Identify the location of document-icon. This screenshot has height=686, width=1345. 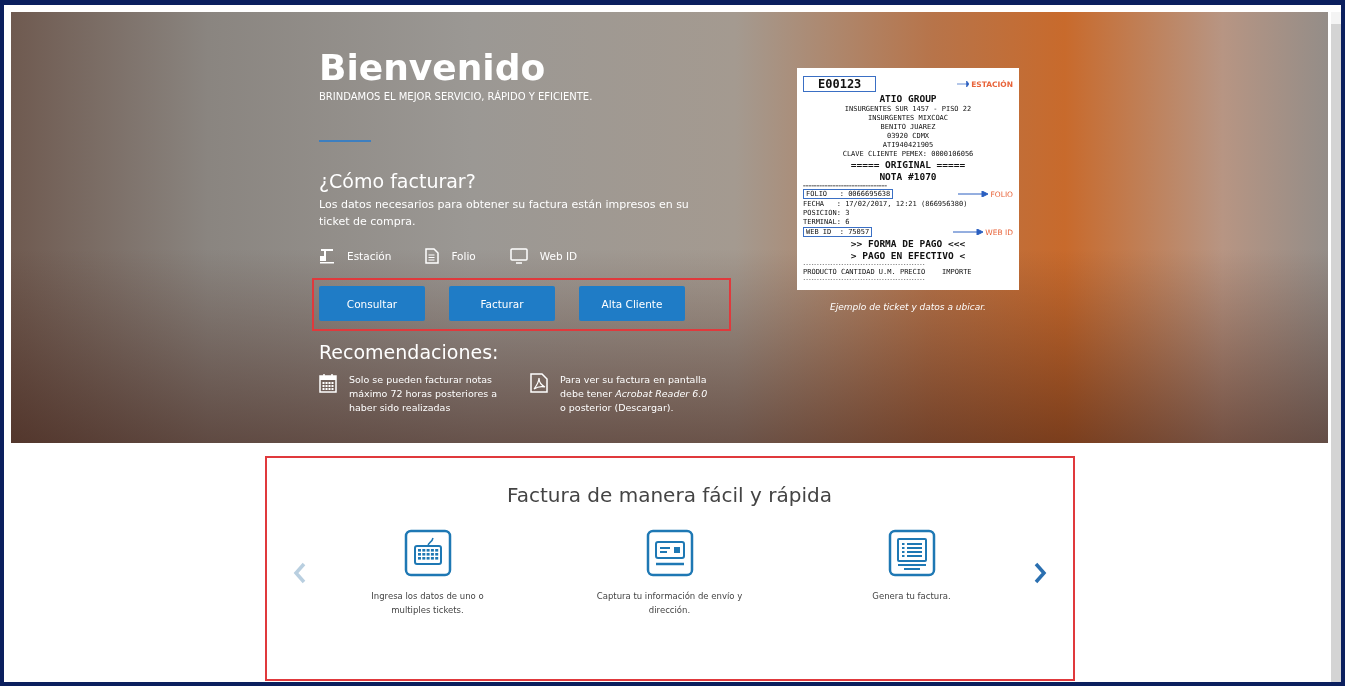
(432, 256).